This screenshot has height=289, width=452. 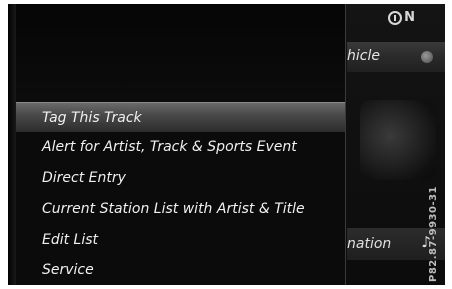 What do you see at coordinates (433, 233) in the screenshot?
I see `figure-code: P82.87-9930-31` at bounding box center [433, 233].